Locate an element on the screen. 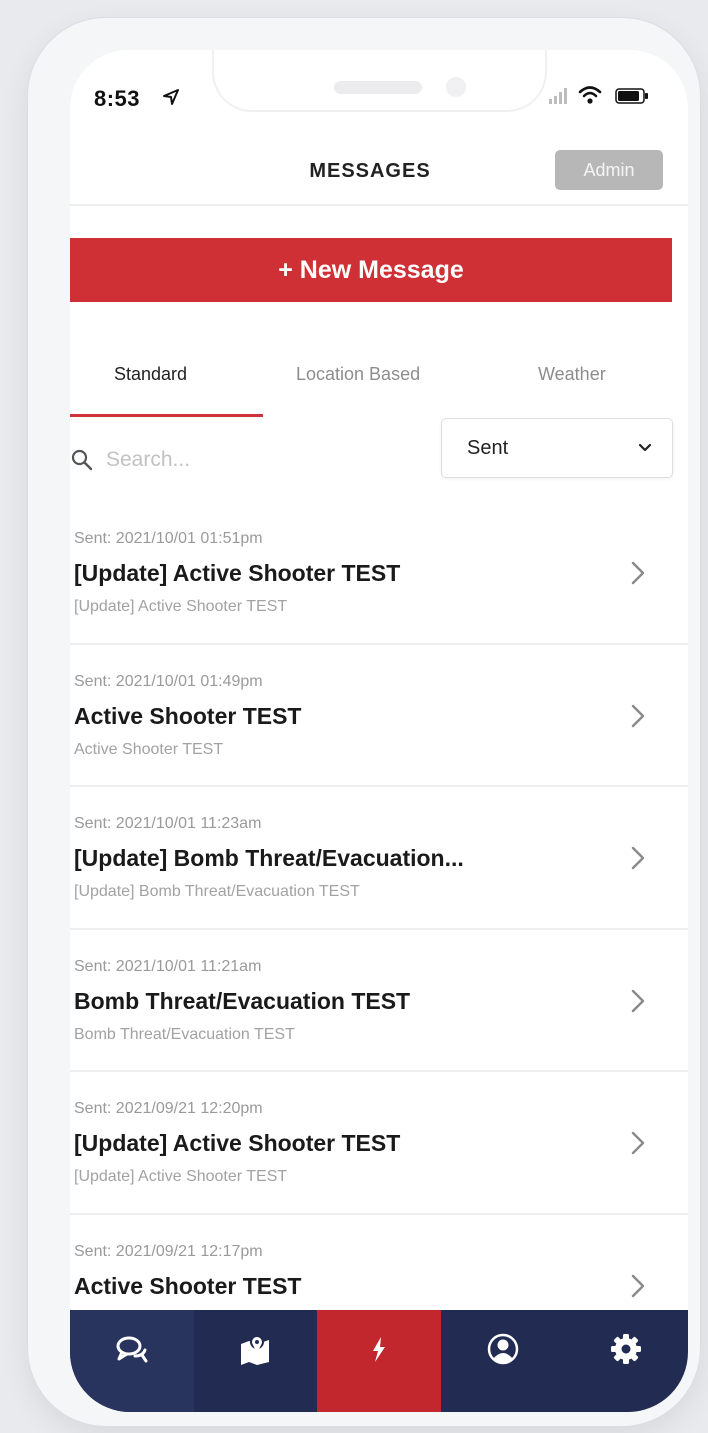 This screenshot has height=1433, width=708. filter-dropdown: Sent is located at coordinates (557, 448).